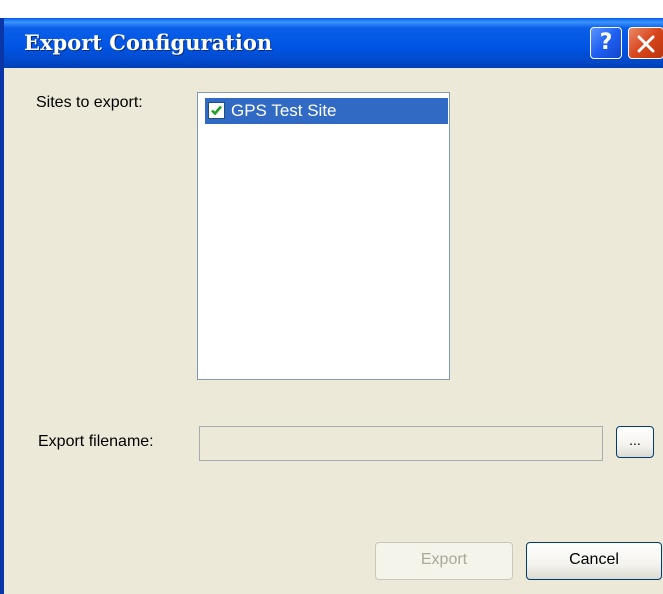  Describe the element at coordinates (444, 561) in the screenshot. I see `export-button: Export` at that location.